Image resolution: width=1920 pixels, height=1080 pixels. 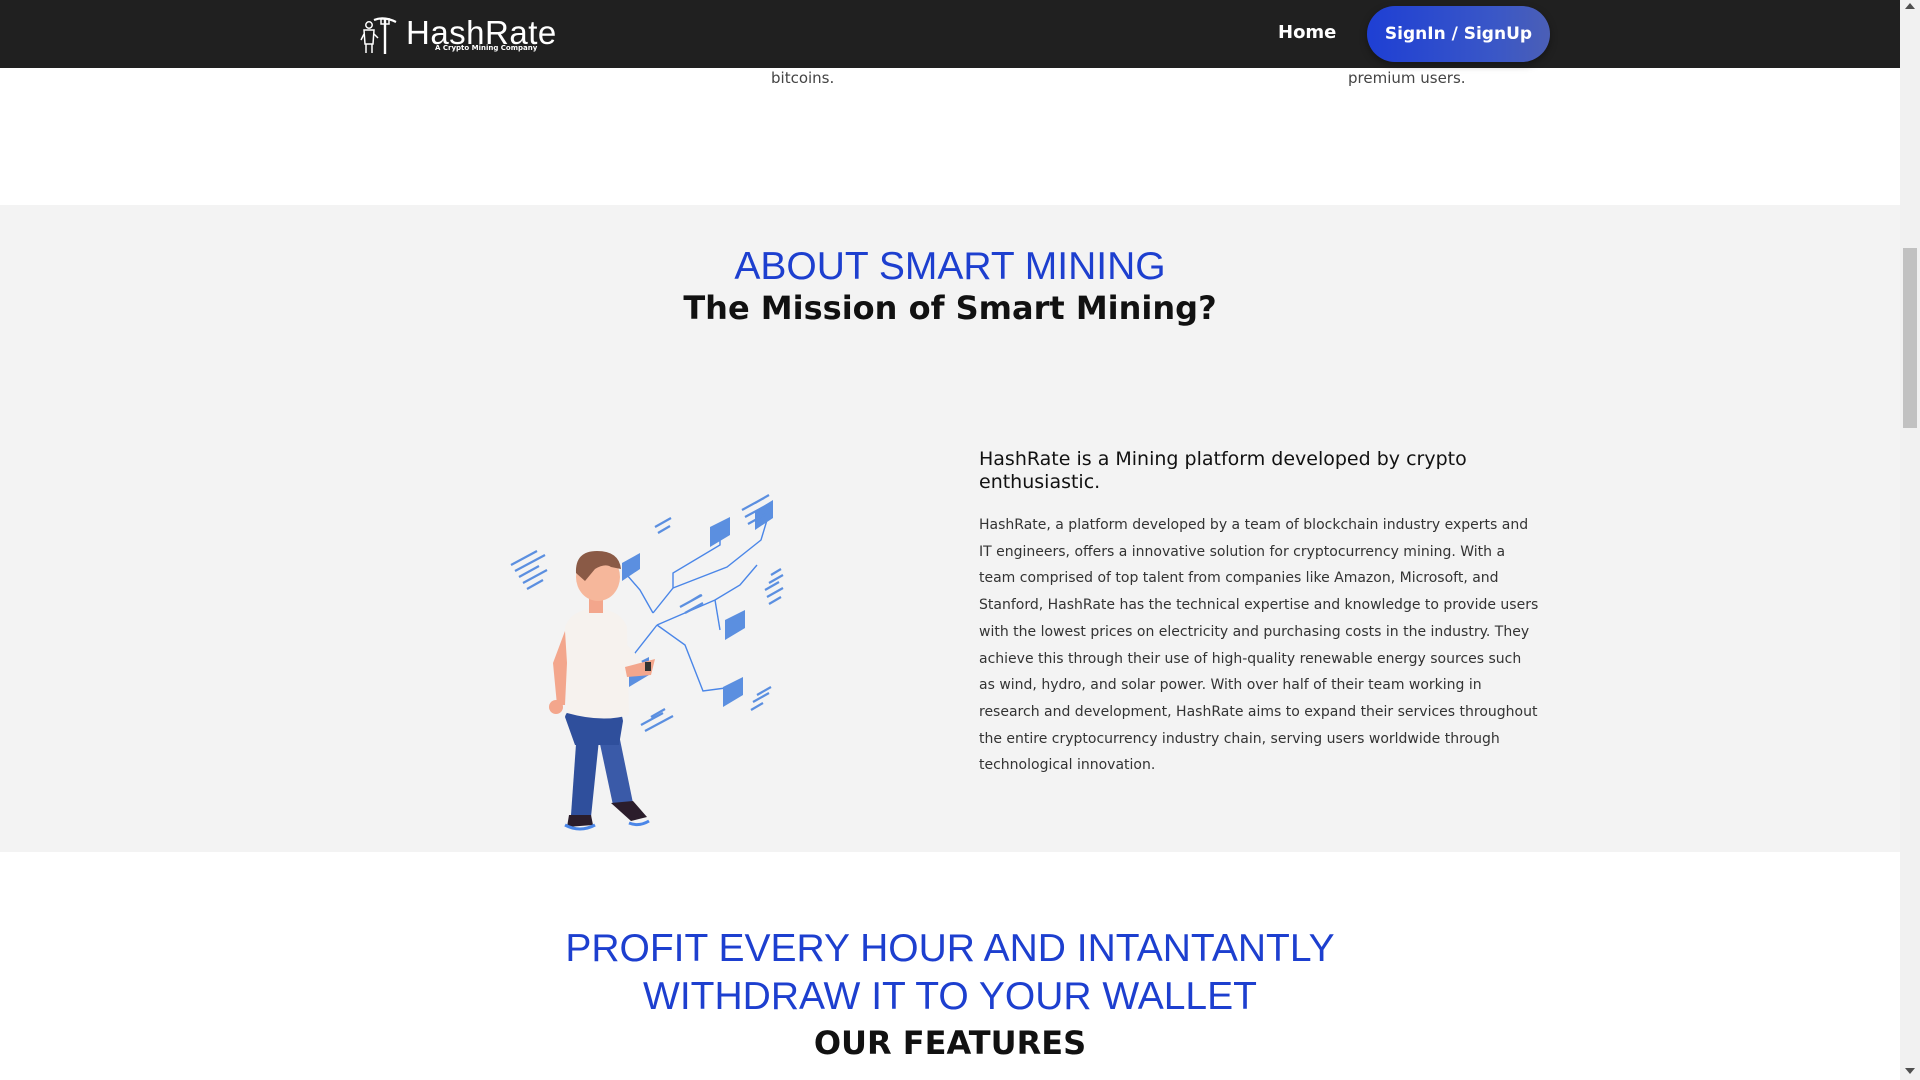 What do you see at coordinates (647, 662) in the screenshot?
I see `man-network-illustration` at bounding box center [647, 662].